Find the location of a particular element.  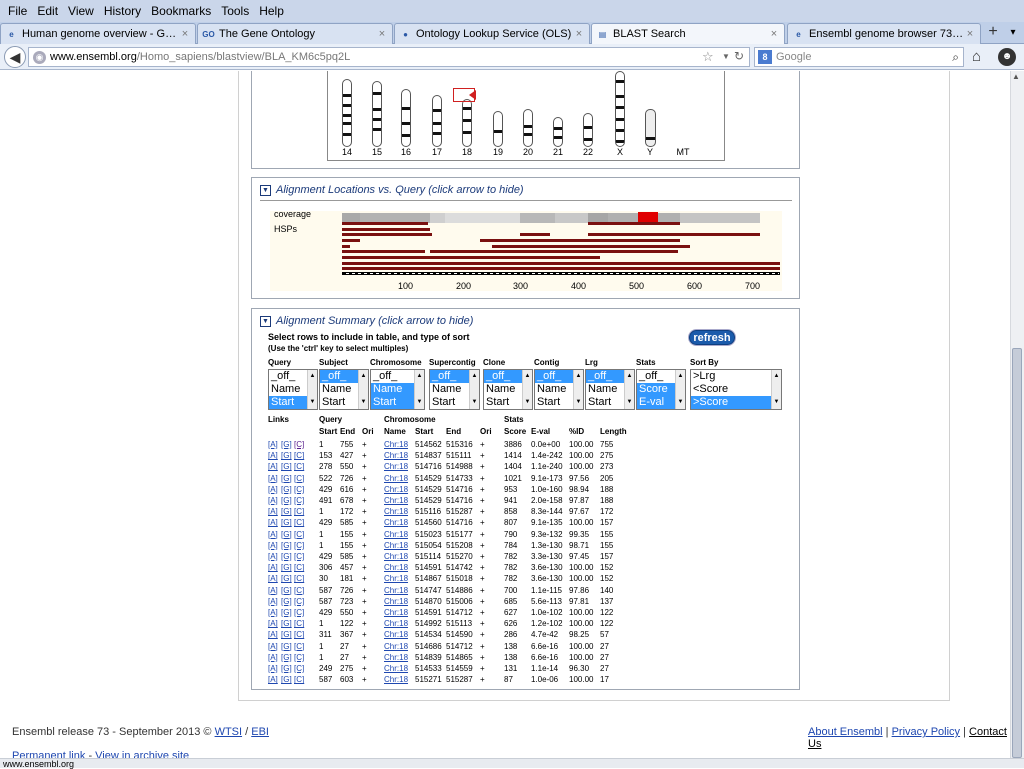

tab-0: e Human genome overview - Genome...× is located at coordinates (98, 33).